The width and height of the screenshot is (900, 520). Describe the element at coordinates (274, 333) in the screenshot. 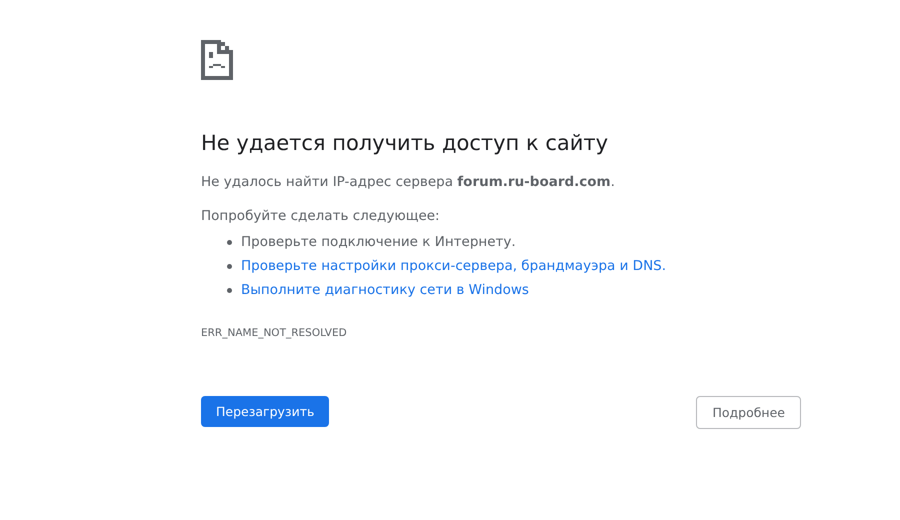

I see `error-code: ERR_NAME_NOT_RESOLVED` at that location.